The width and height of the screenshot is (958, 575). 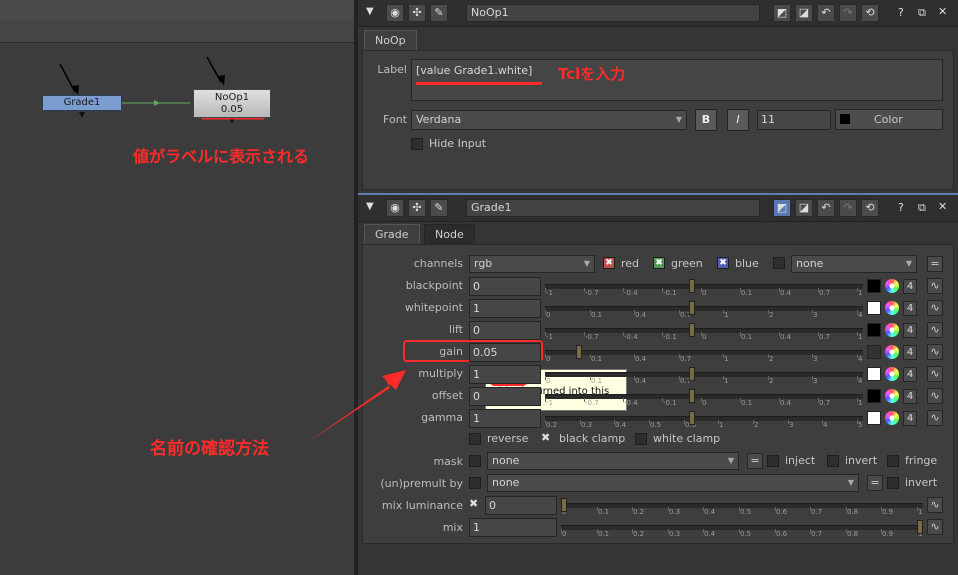 What do you see at coordinates (677, 80) in the screenshot?
I see `label-textarea: [value Grade1.white] Tclを入力` at bounding box center [677, 80].